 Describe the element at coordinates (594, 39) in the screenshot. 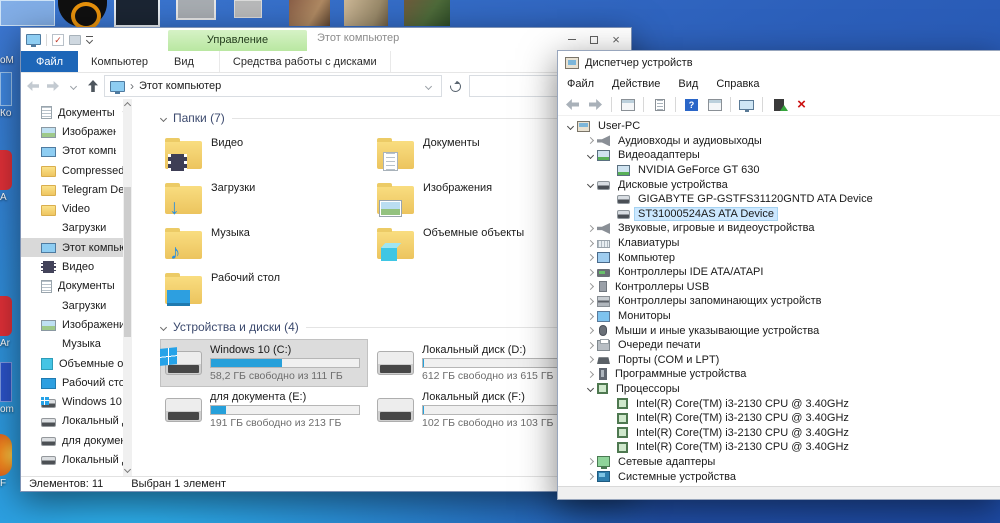

I see `maximize-button` at that location.